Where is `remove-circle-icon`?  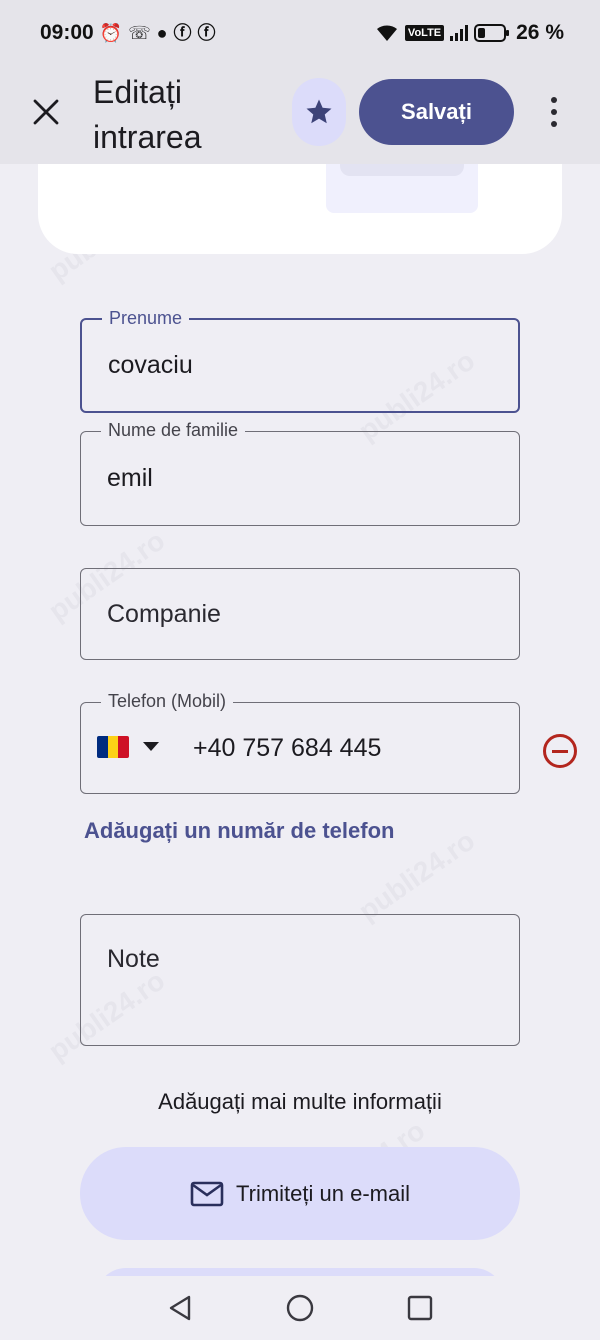
remove-circle-icon is located at coordinates (560, 751).